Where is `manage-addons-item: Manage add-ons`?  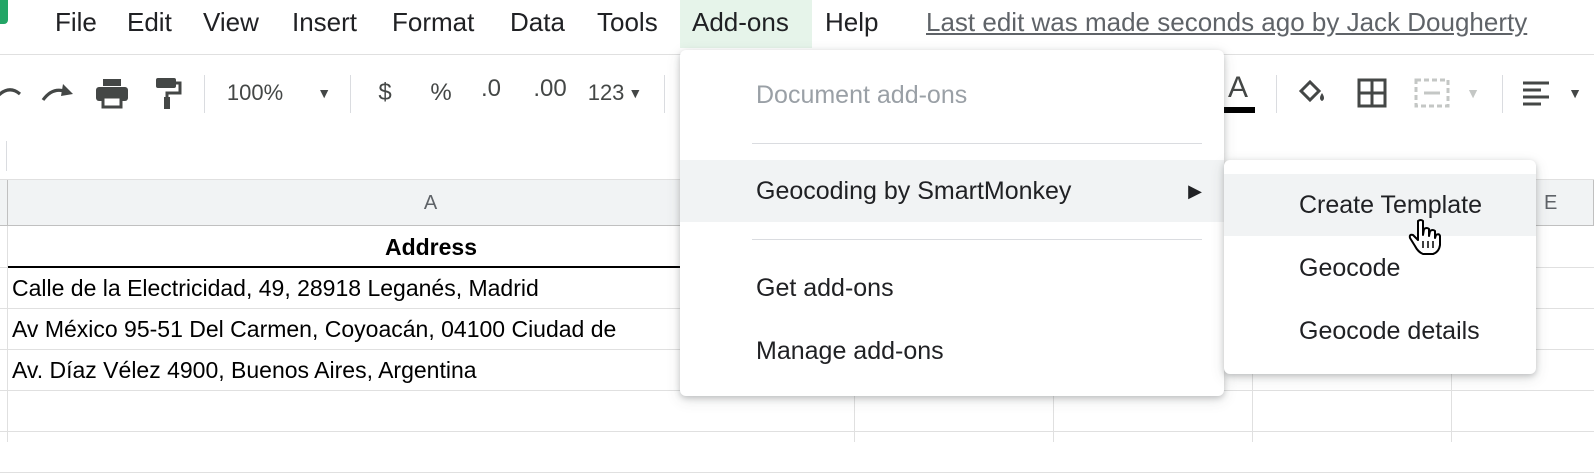 manage-addons-item: Manage add-ons is located at coordinates (952, 351).